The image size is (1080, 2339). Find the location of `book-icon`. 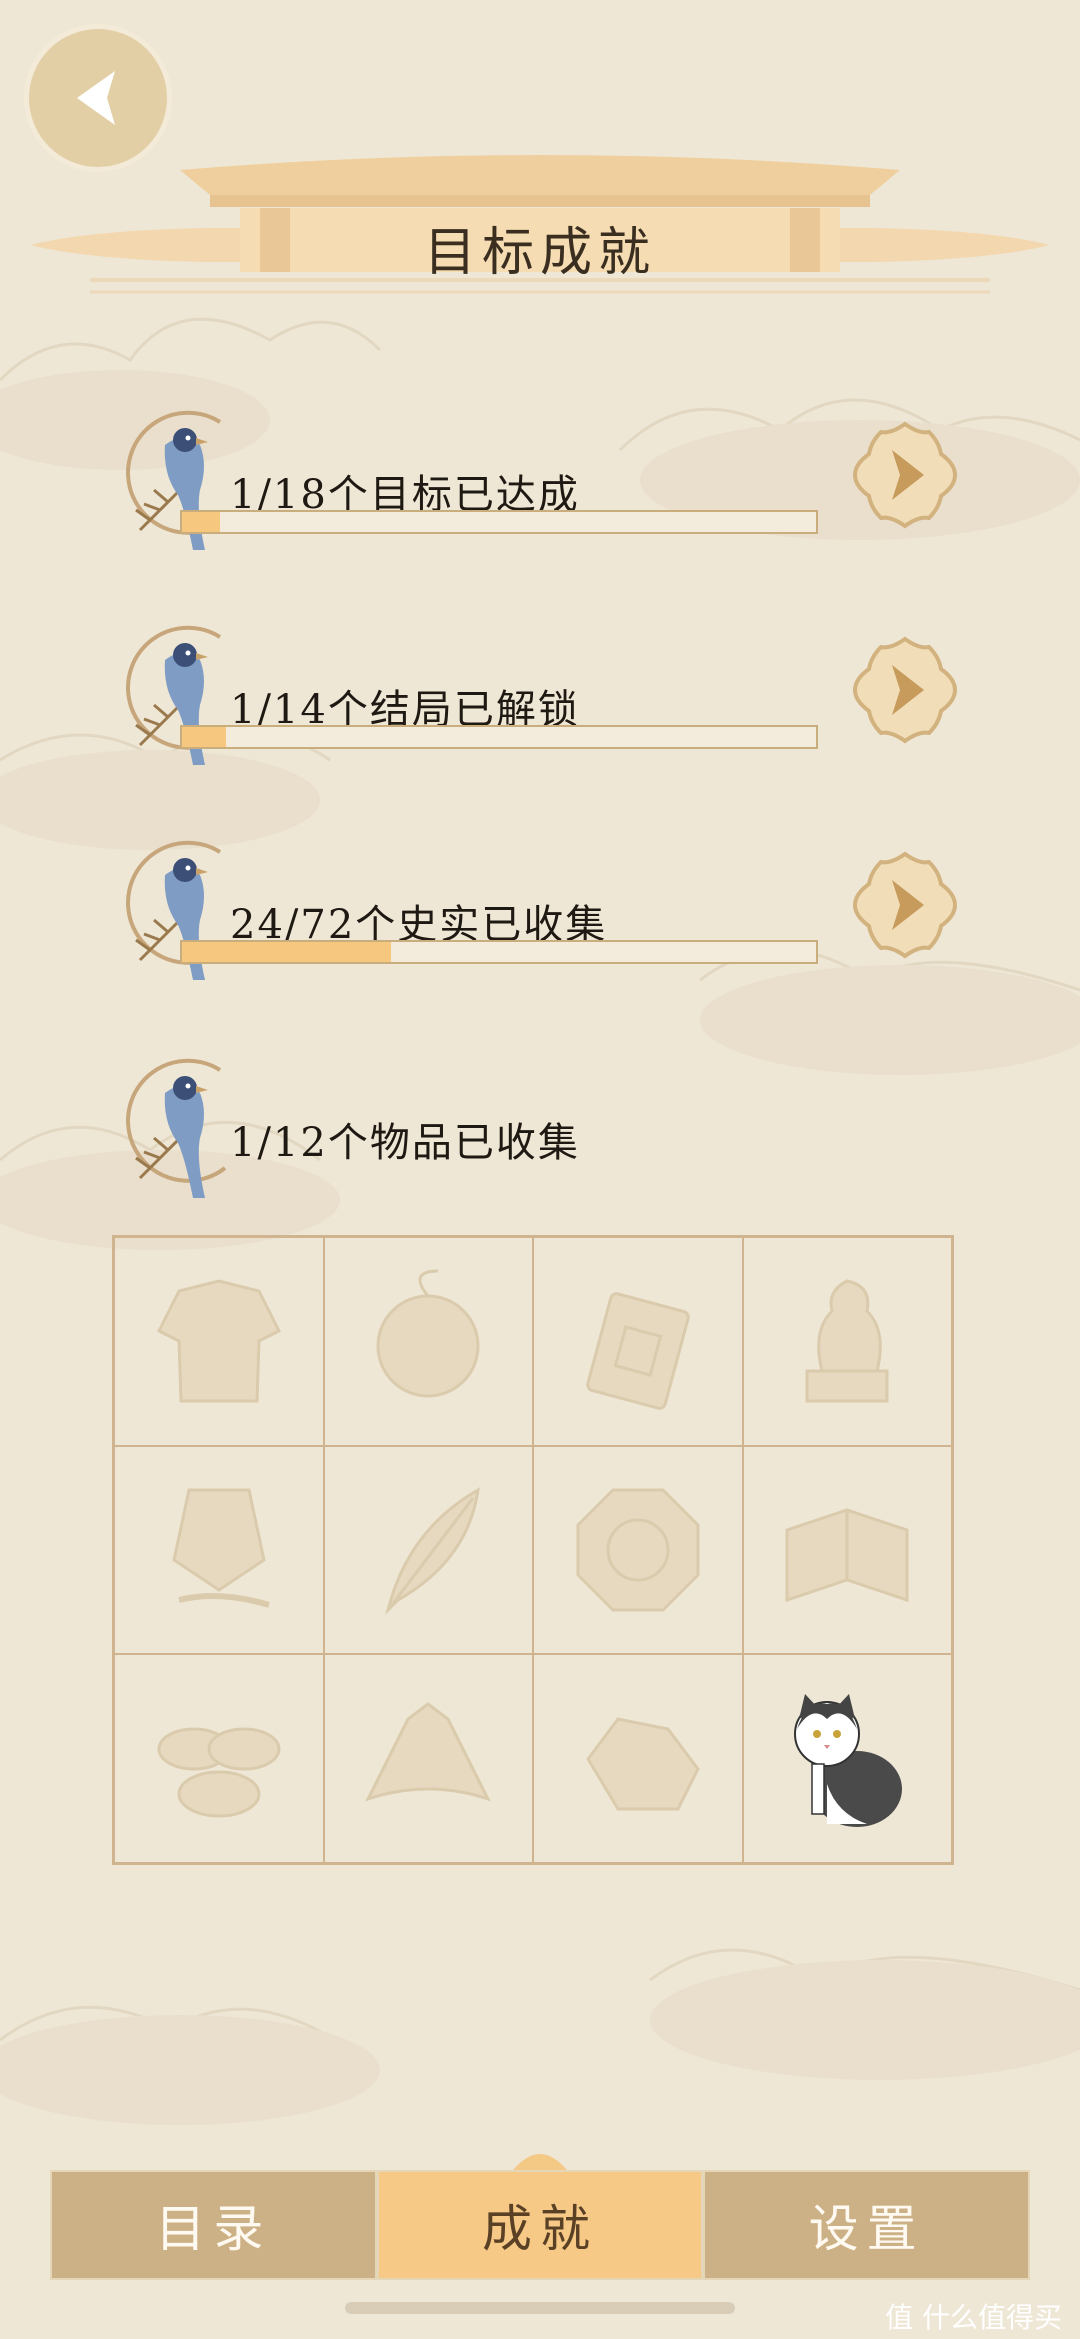

book-icon is located at coordinates (847, 1555).